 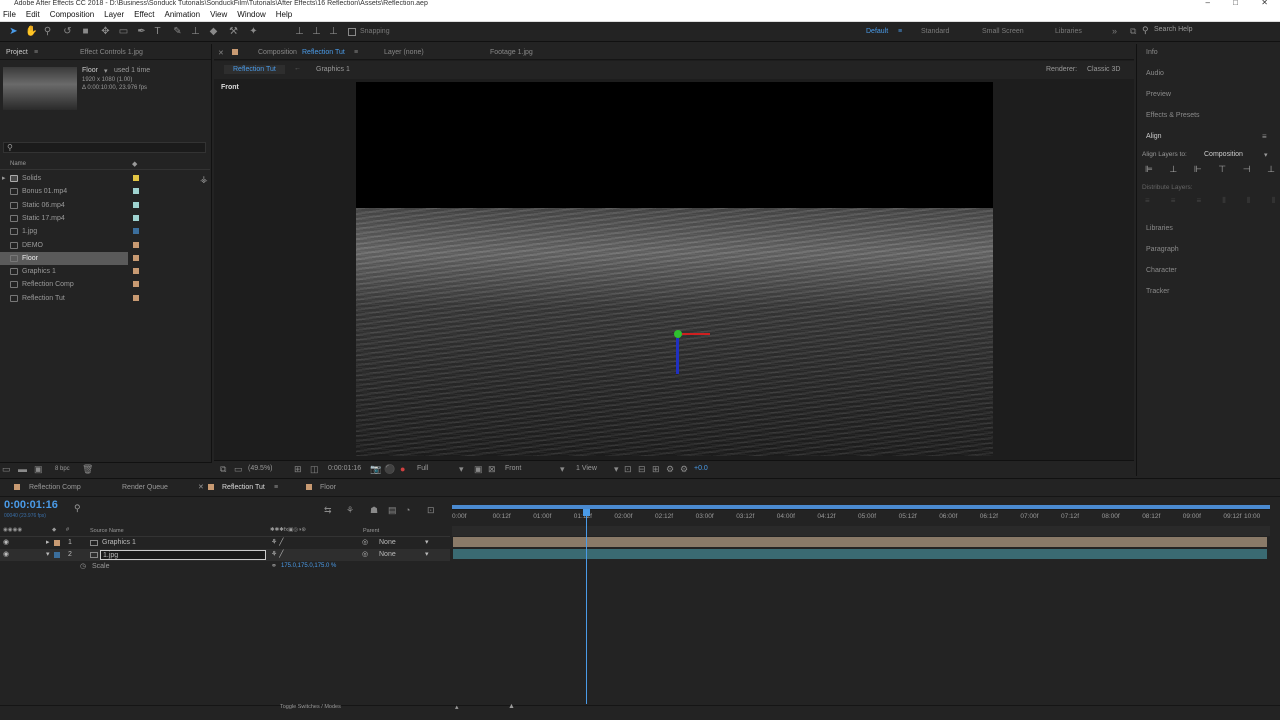 I want to click on panel-menu-icon: ≡, so click(x=36, y=52).